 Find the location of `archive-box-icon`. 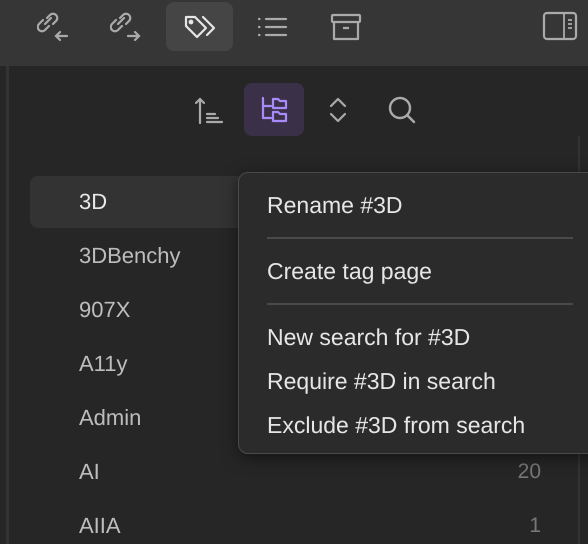

archive-box-icon is located at coordinates (345, 27).